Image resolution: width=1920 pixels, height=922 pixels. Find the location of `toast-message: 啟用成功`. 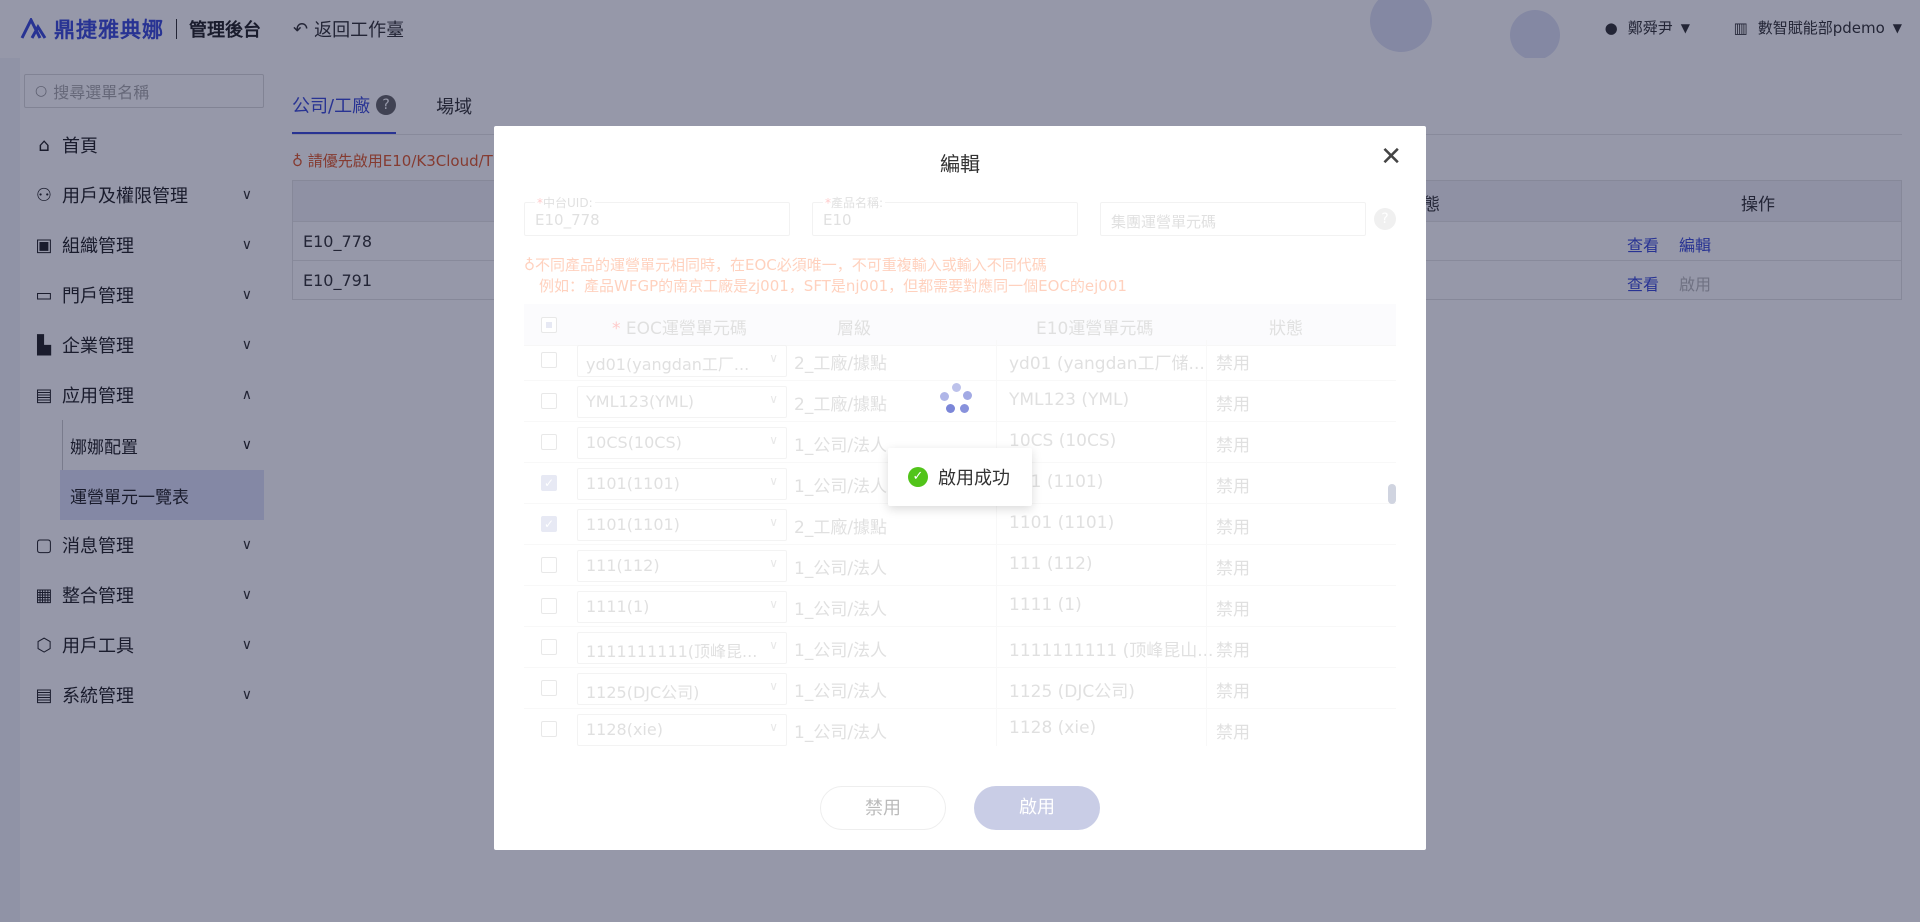

toast-message: 啟用成功 is located at coordinates (974, 478).